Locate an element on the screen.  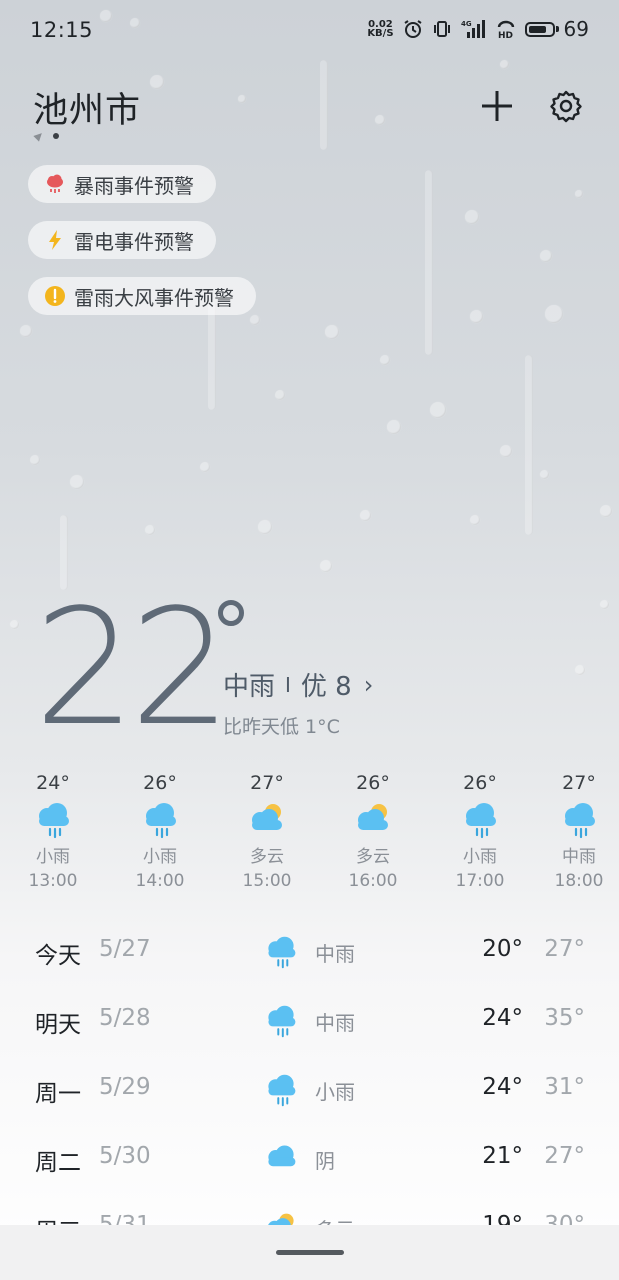
alarm-icon is located at coordinates (413, 29).